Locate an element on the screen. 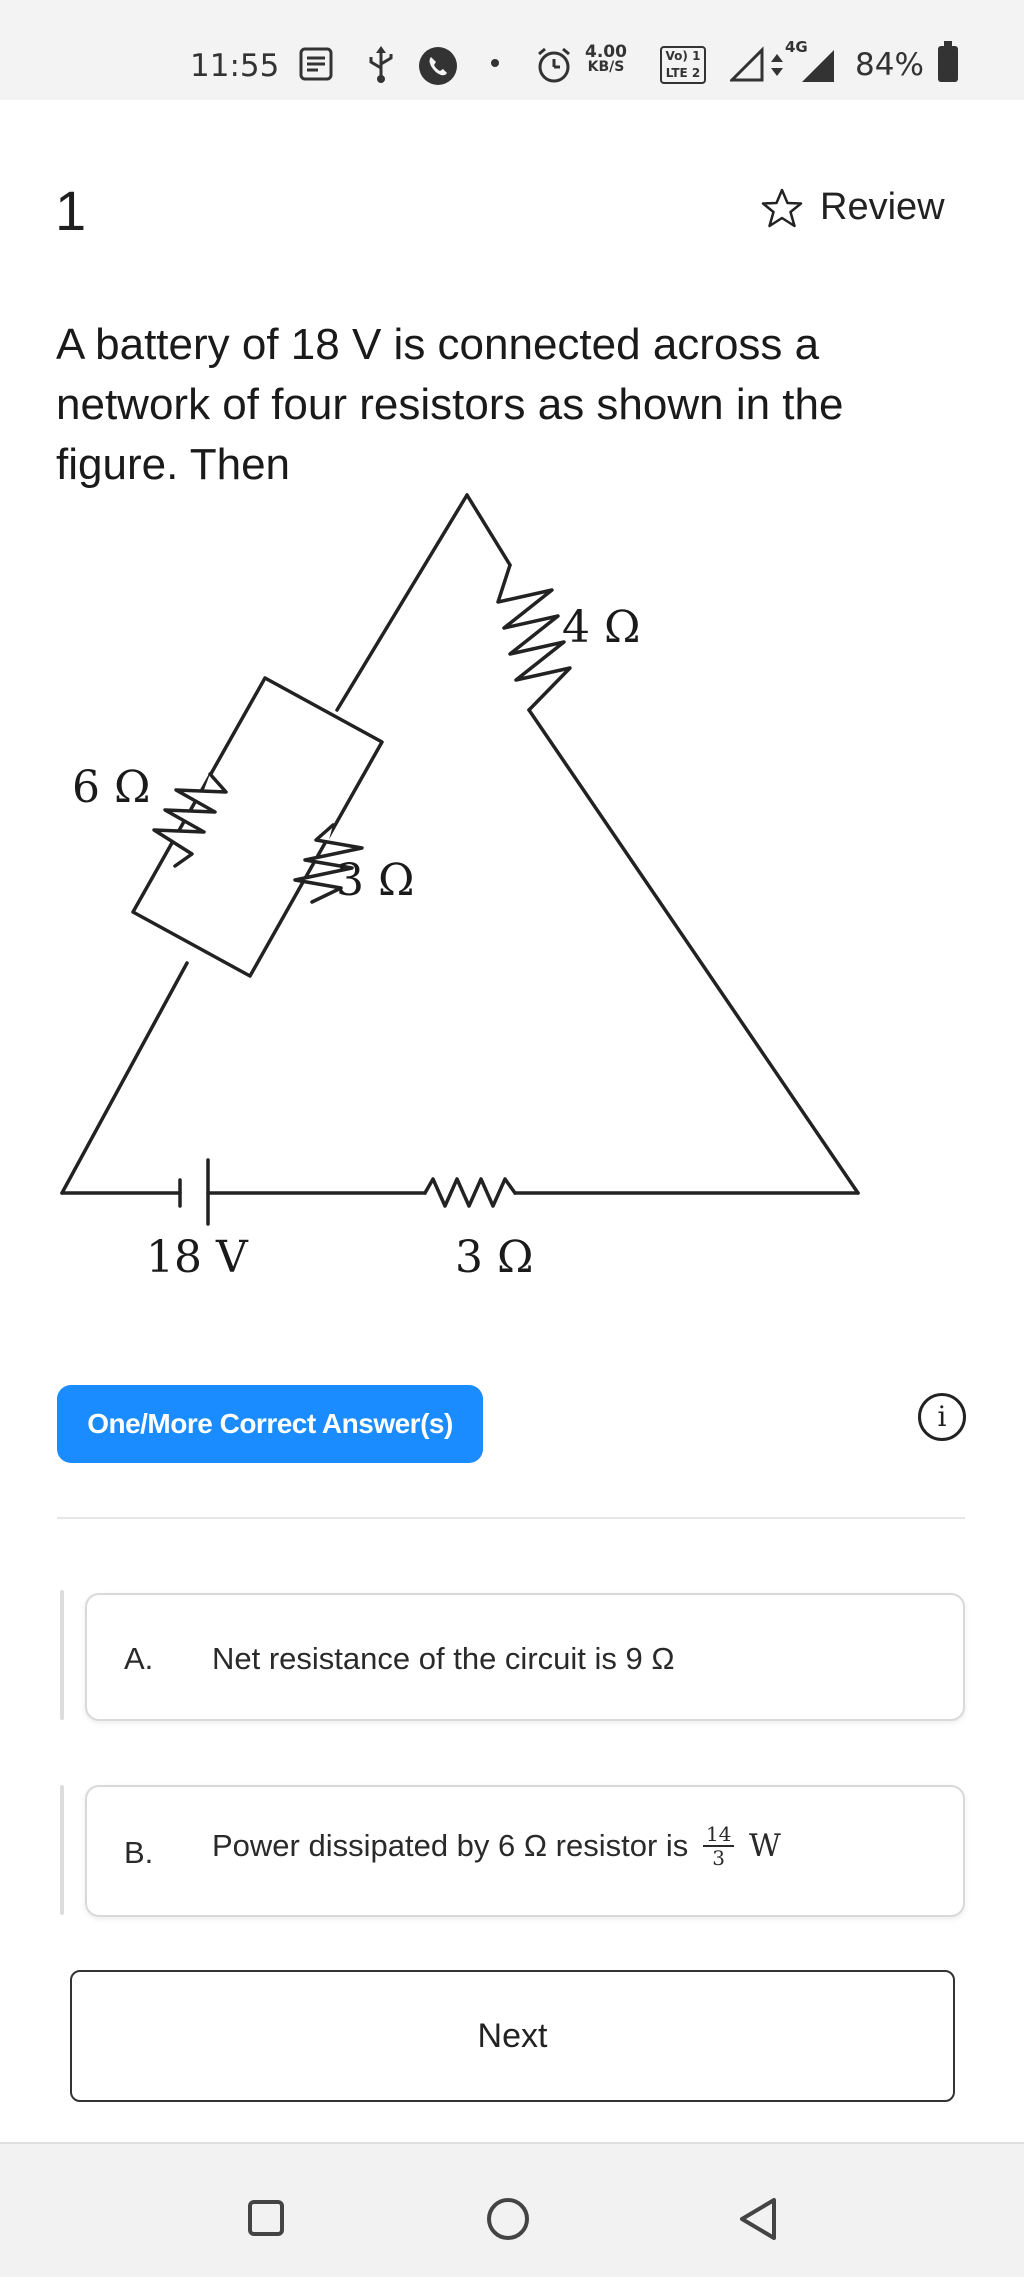 The image size is (1024, 2277). right-wire-lower is located at coordinates (693, 951).